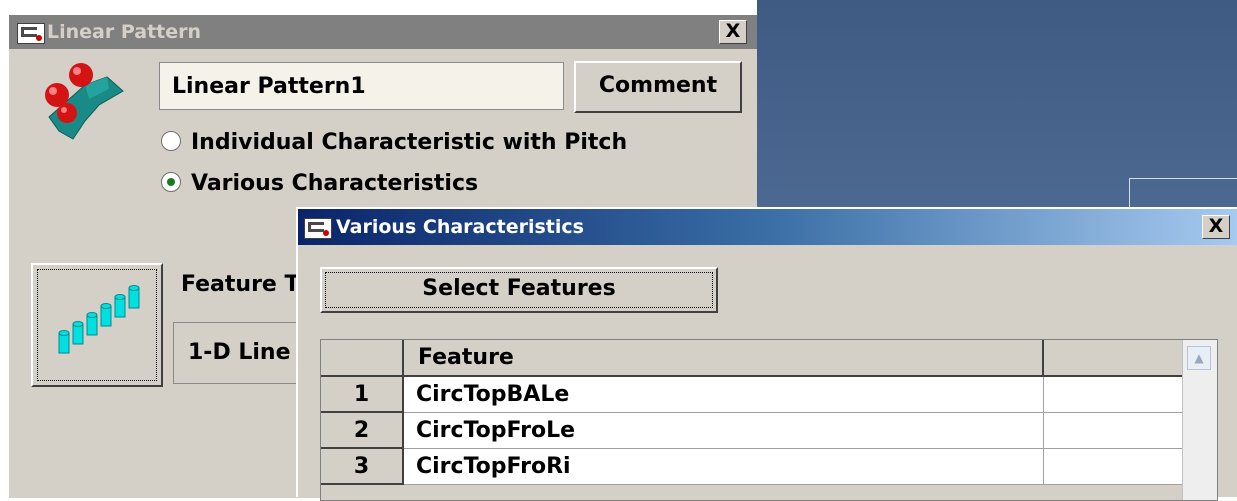 The height and width of the screenshot is (501, 1237). I want to click on linear-pattern-titlebar: Linear Pattern X, so click(383, 32).